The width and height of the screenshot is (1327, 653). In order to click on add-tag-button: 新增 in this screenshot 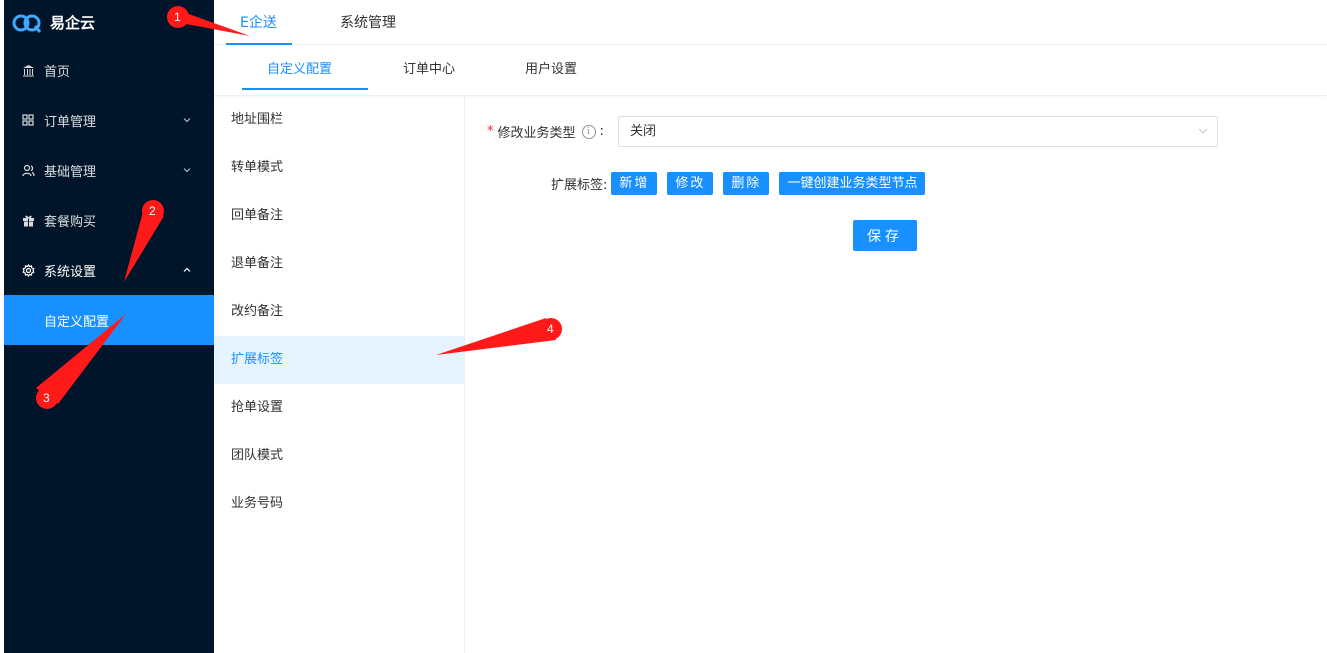, I will do `click(634, 183)`.